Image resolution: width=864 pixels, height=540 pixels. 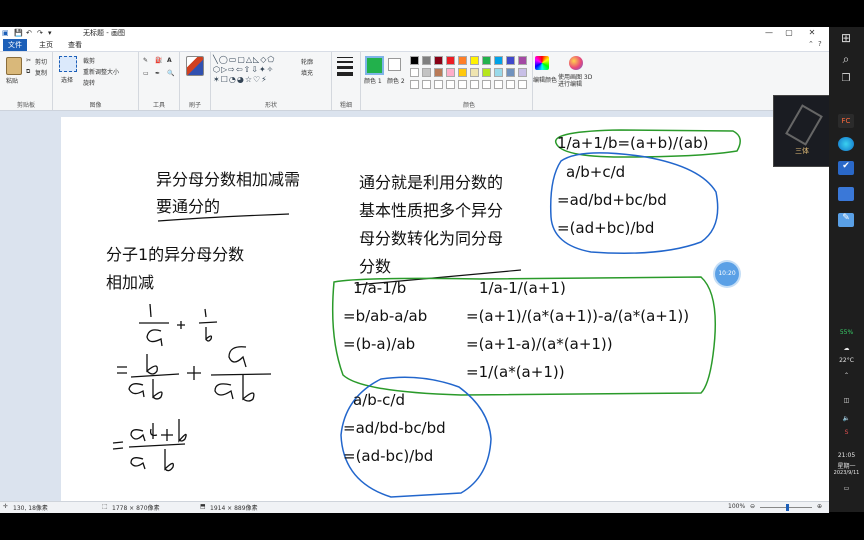 I want to click on fill-icon: ⛽, so click(x=158, y=60).